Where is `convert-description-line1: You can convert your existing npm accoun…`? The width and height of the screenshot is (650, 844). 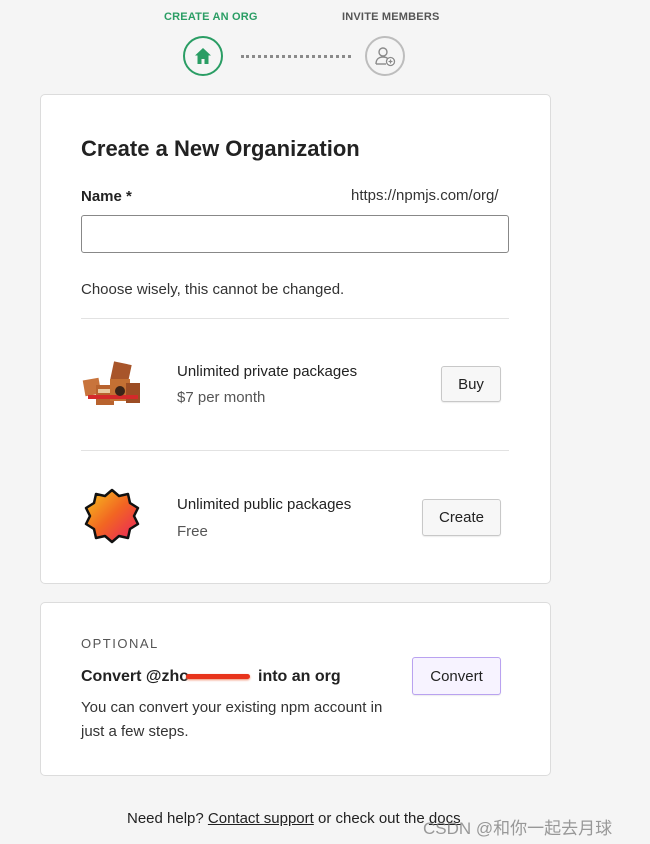 convert-description-line1: You can convert your existing npm accoun… is located at coordinates (232, 707).